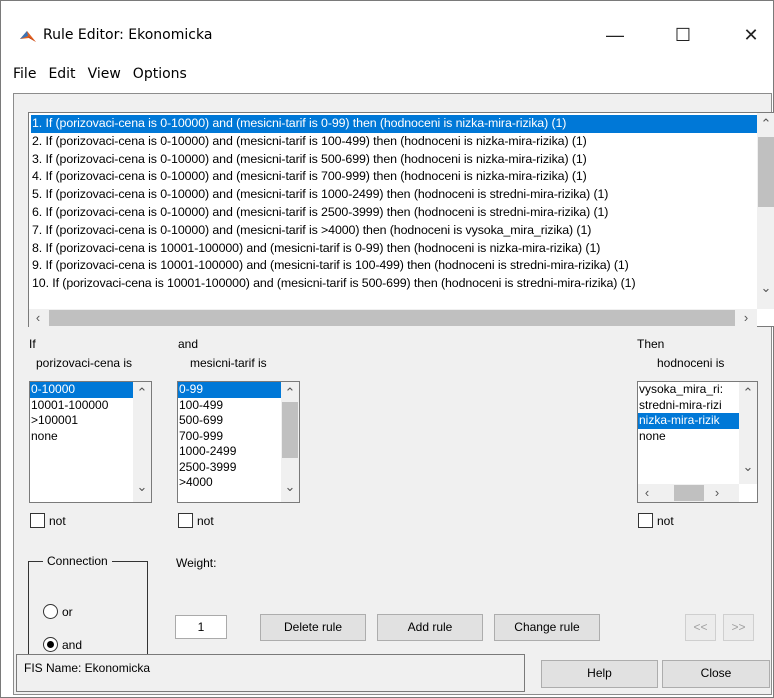 The height and width of the screenshot is (698, 774). Describe the element at coordinates (691, 363) in the screenshot. I see `then-variable-label: hodnoceni is` at that location.